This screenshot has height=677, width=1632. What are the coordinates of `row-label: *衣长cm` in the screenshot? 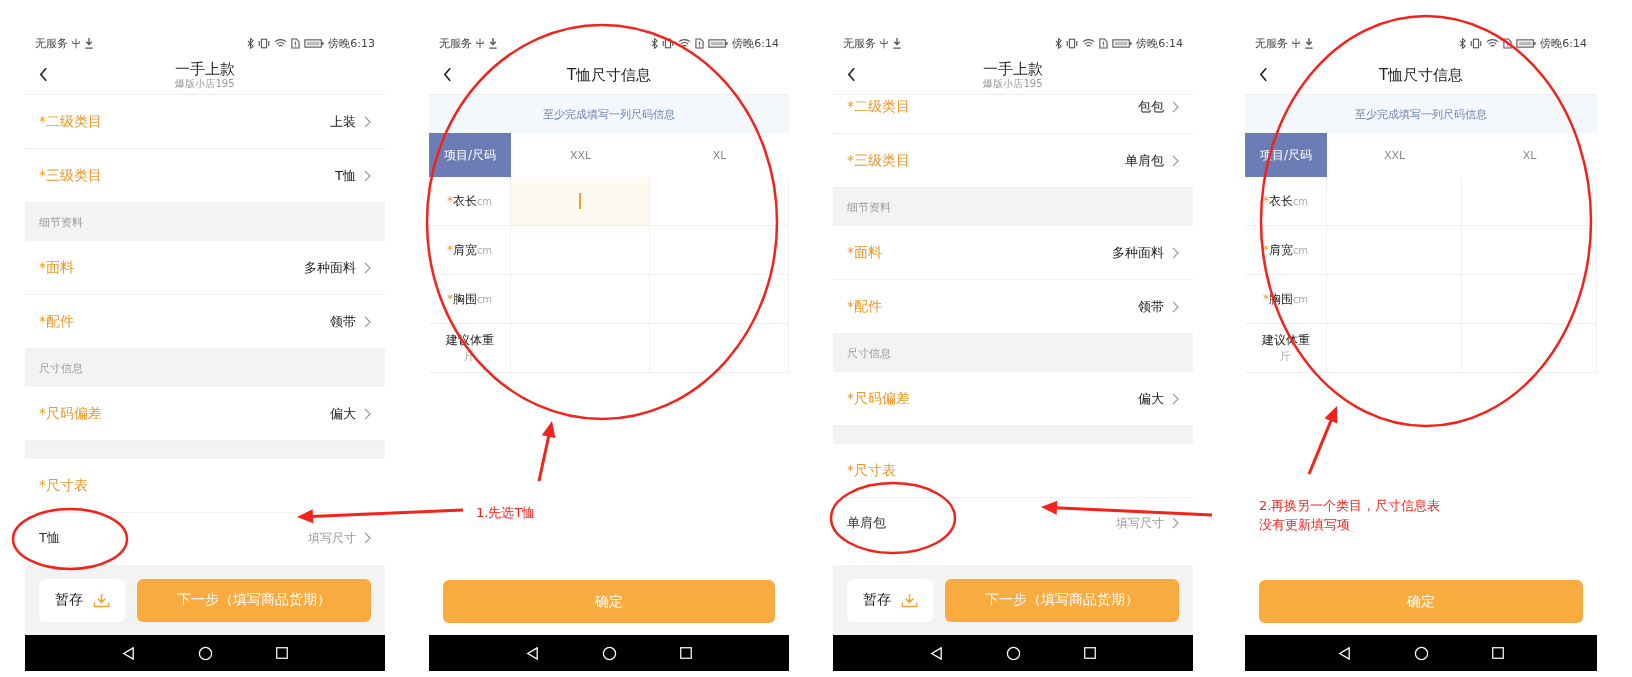 It's located at (1286, 201).